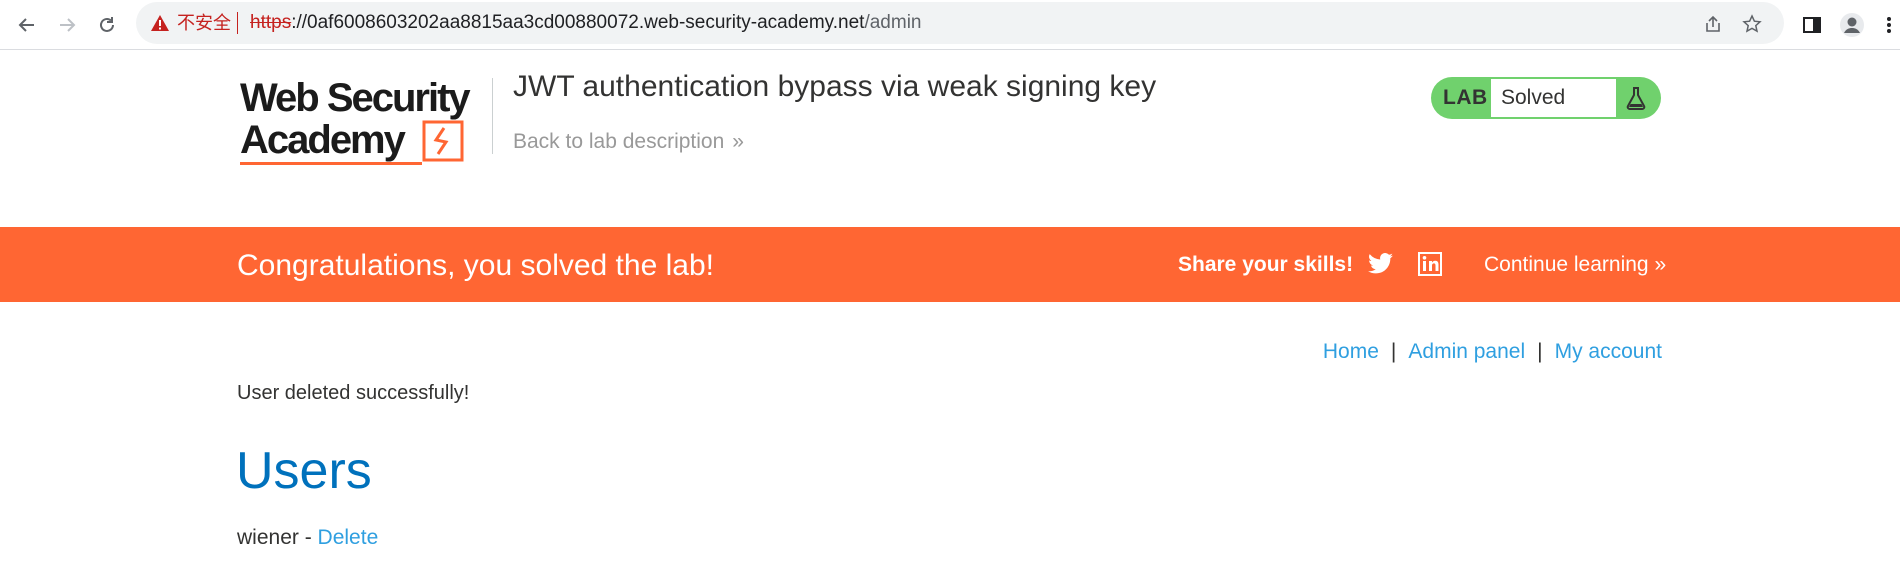 Image resolution: width=1900 pixels, height=571 pixels. What do you see at coordinates (107, 25) in the screenshot?
I see `reload-icon` at bounding box center [107, 25].